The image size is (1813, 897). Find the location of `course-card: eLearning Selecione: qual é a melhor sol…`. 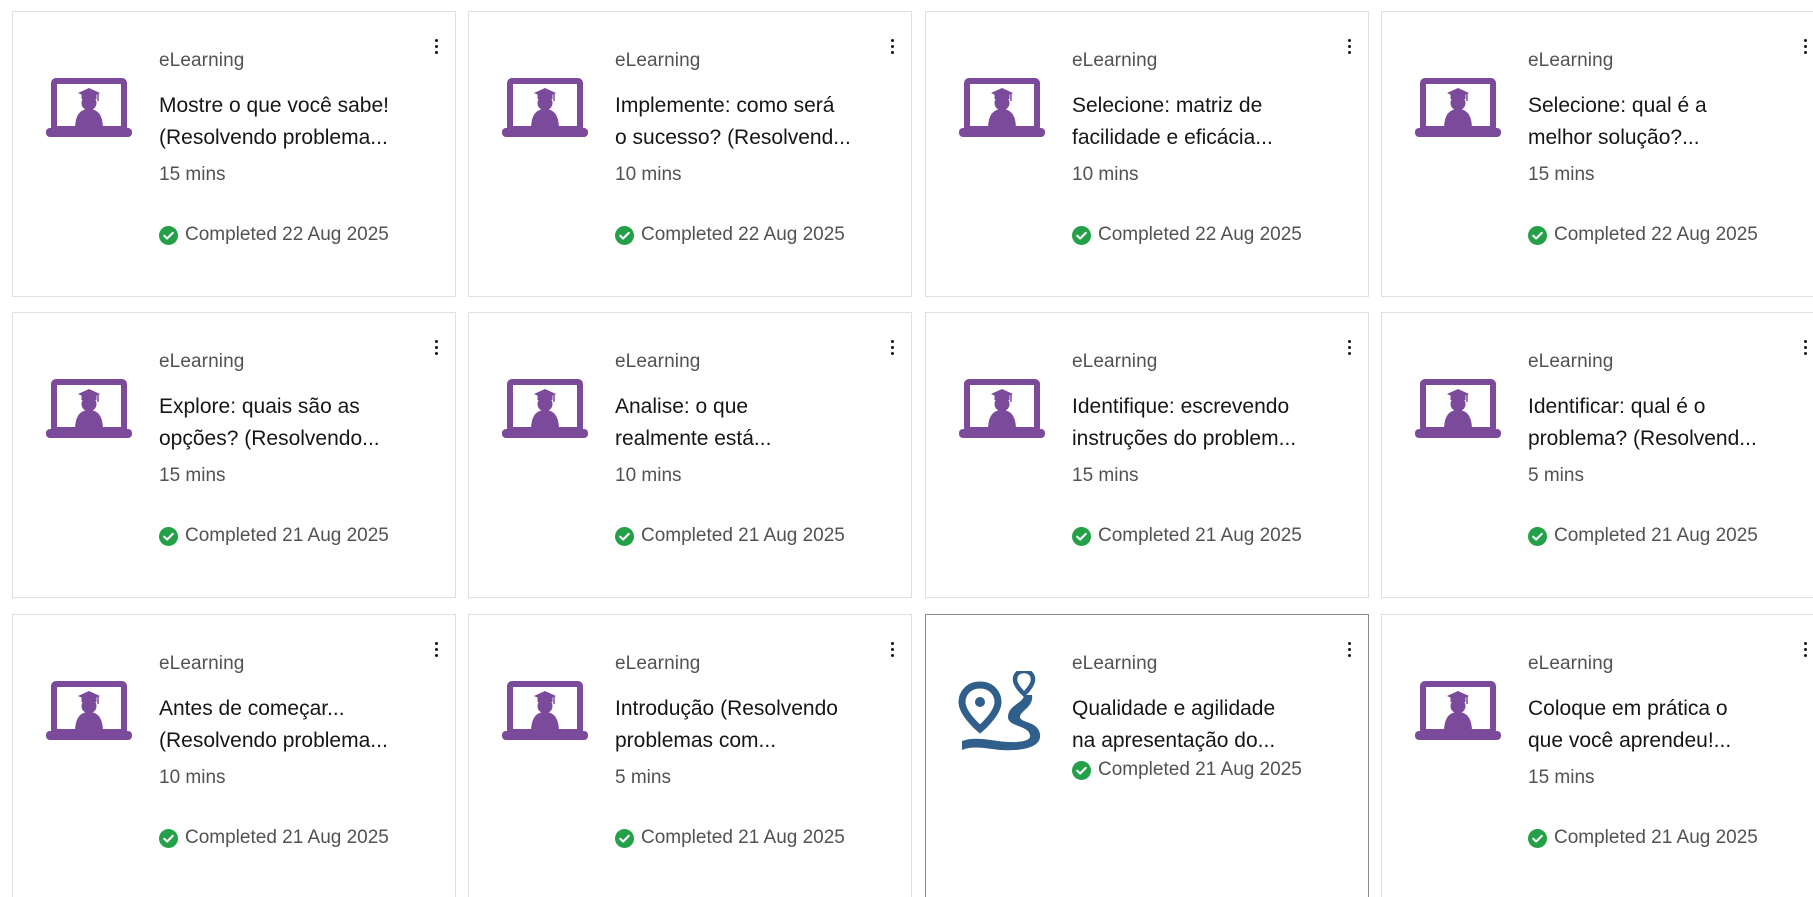

course-card: eLearning Selecione: qual é a melhor sol… is located at coordinates (1597, 154).